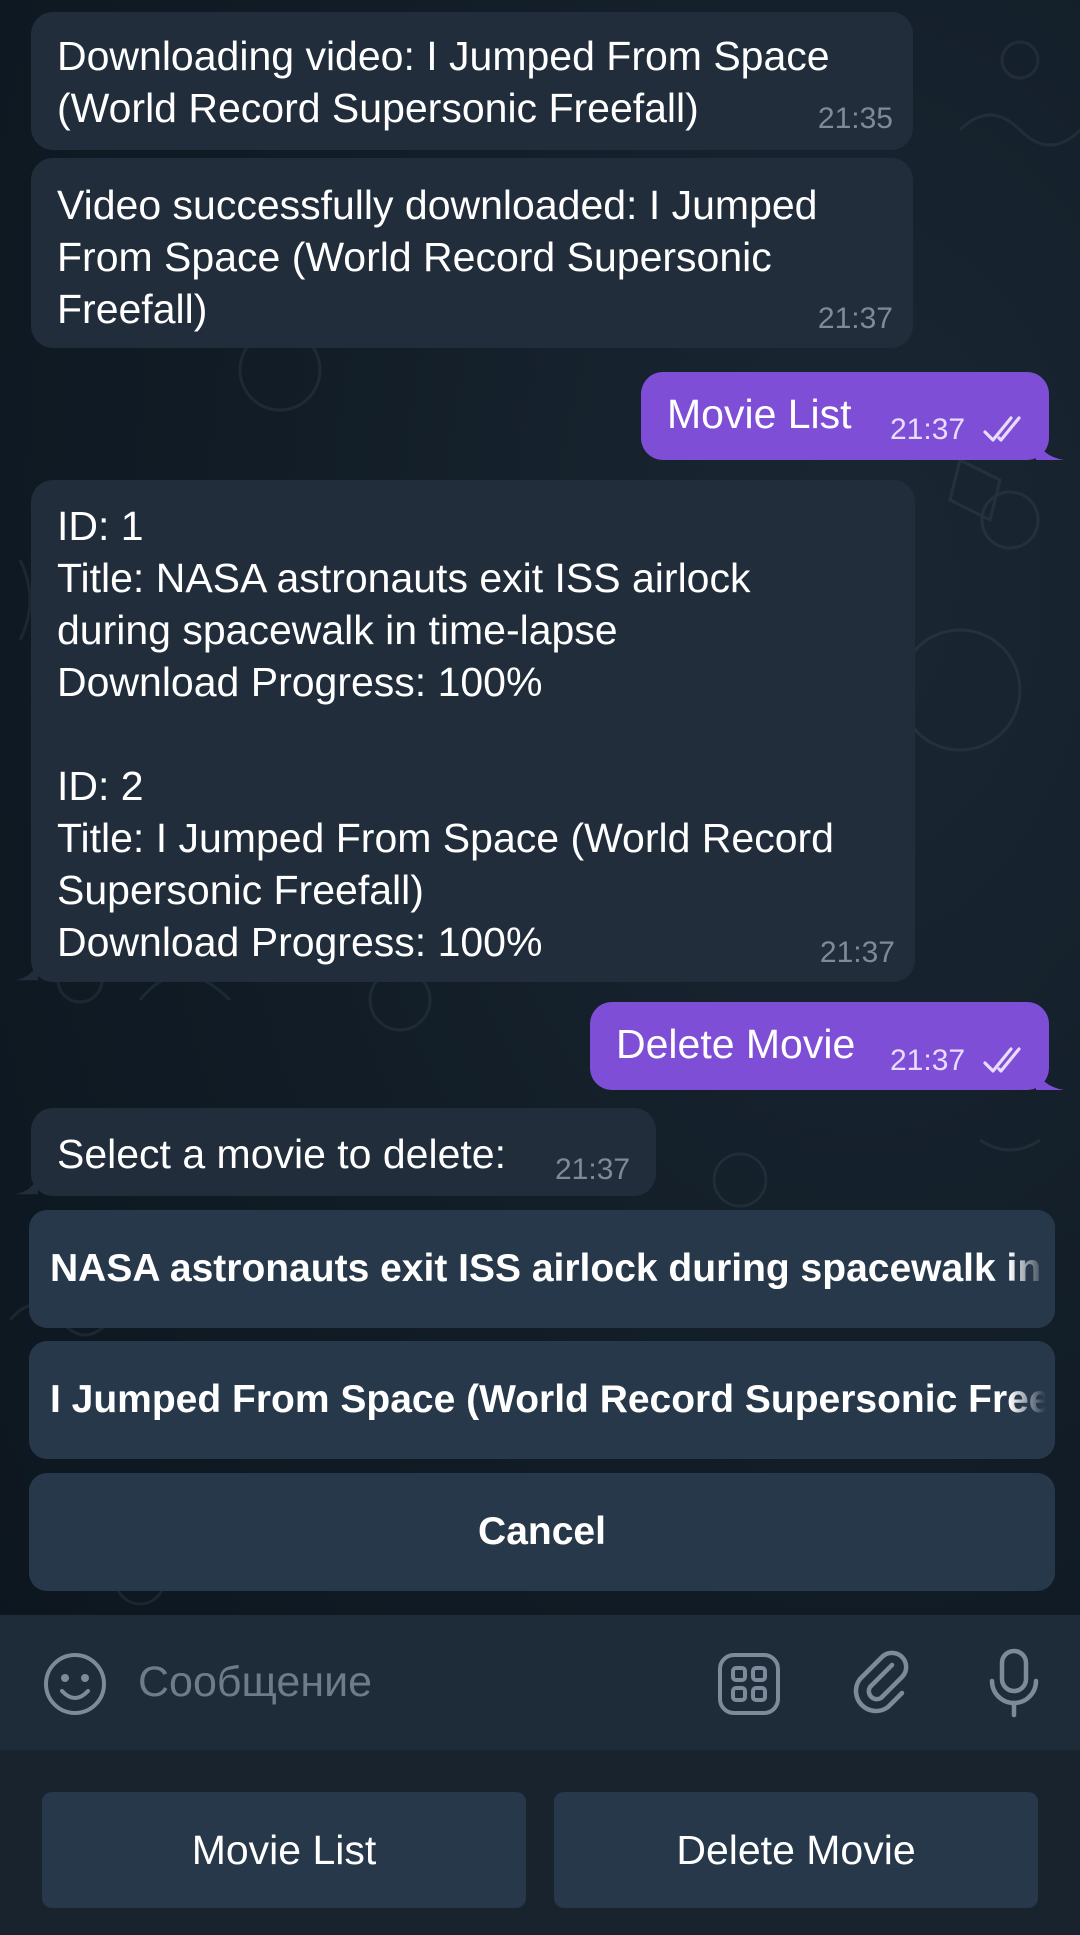 The width and height of the screenshot is (1080, 1935). What do you see at coordinates (343, 1152) in the screenshot?
I see `incoming-message: Select a movie to delete: 21:37` at bounding box center [343, 1152].